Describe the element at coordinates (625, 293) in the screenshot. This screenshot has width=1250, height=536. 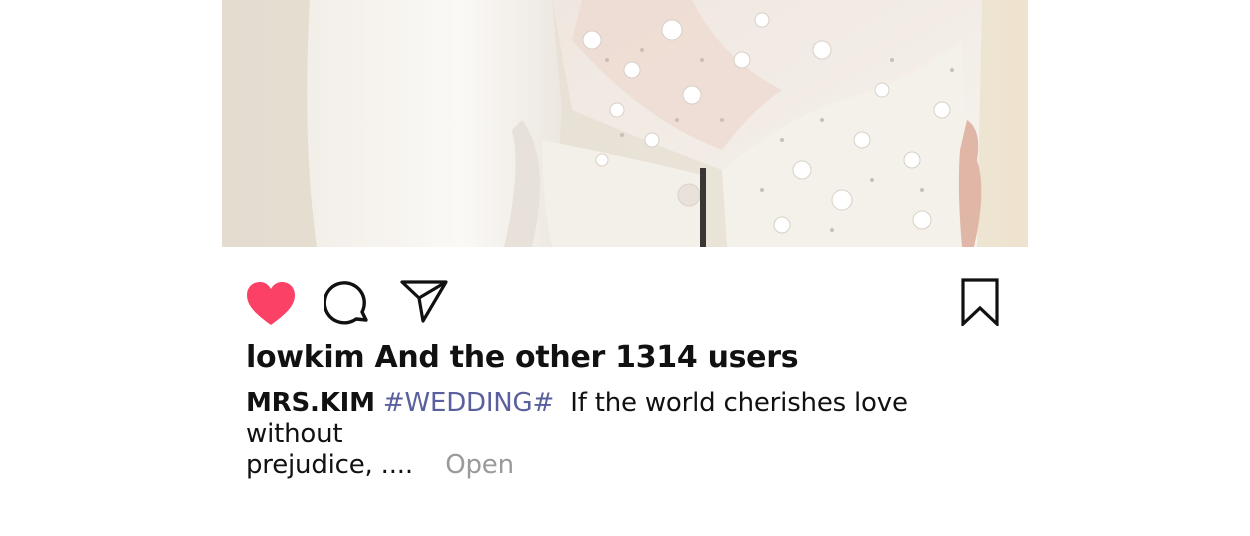
I see `post-actions-bar` at that location.